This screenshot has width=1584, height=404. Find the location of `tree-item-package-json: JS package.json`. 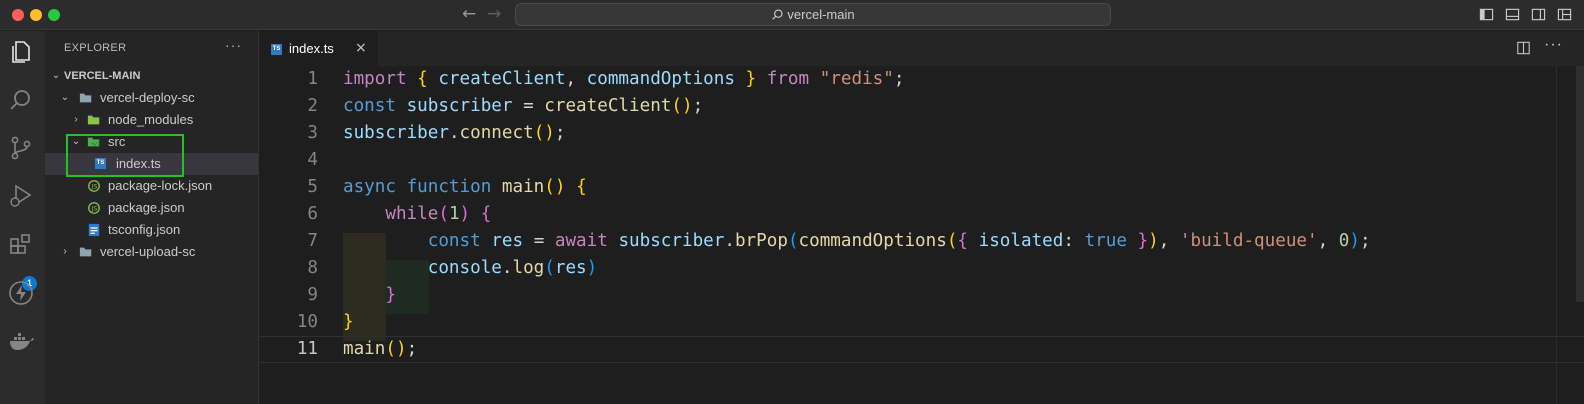

tree-item-package-json: JS package.json is located at coordinates (151, 208).